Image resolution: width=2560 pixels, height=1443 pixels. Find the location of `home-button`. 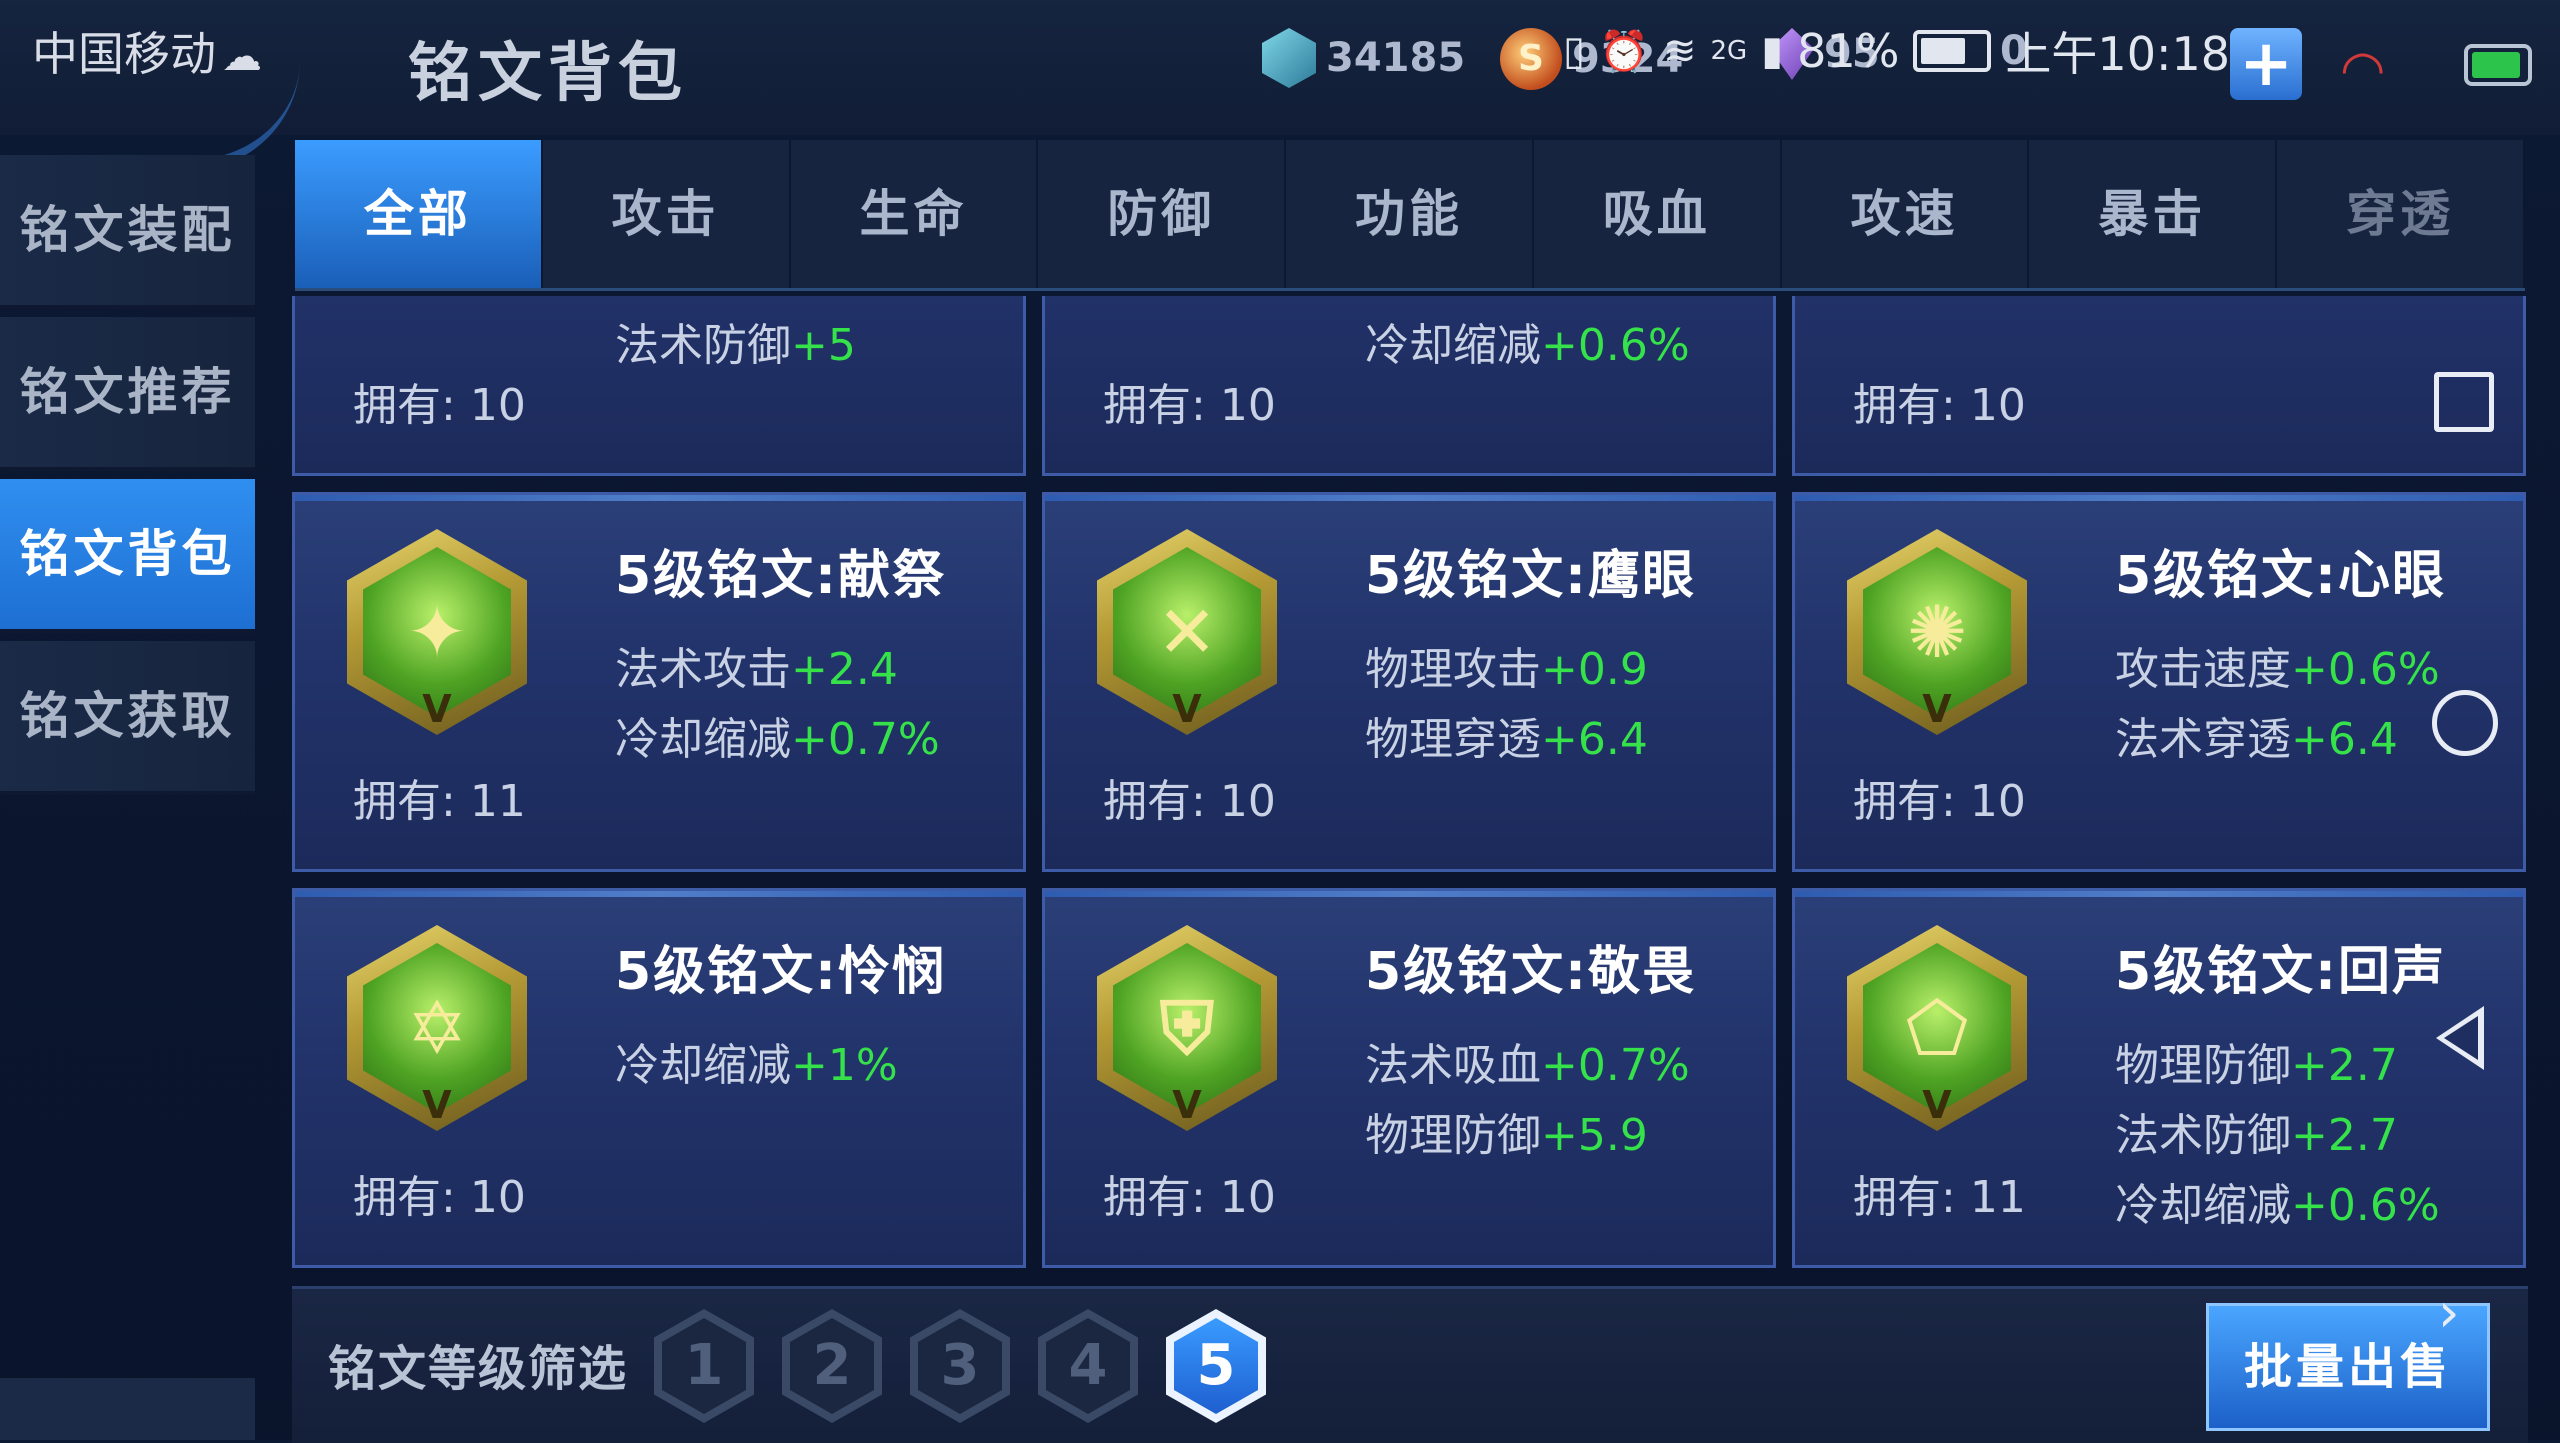

home-button is located at coordinates (2465, 723).